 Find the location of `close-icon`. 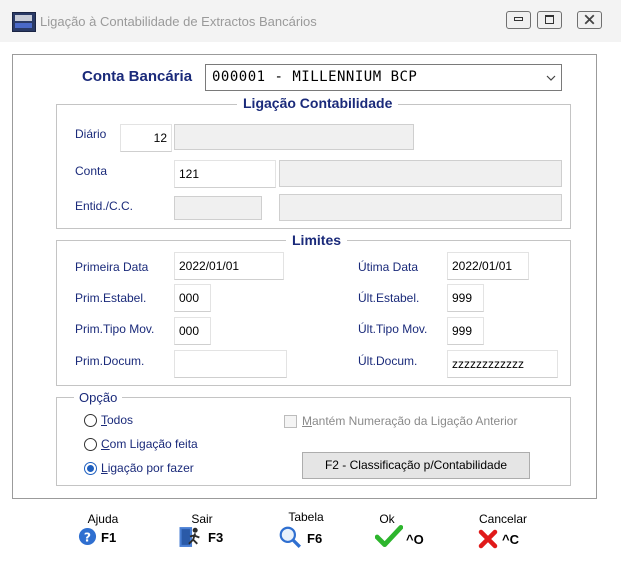

close-icon is located at coordinates (589, 19).